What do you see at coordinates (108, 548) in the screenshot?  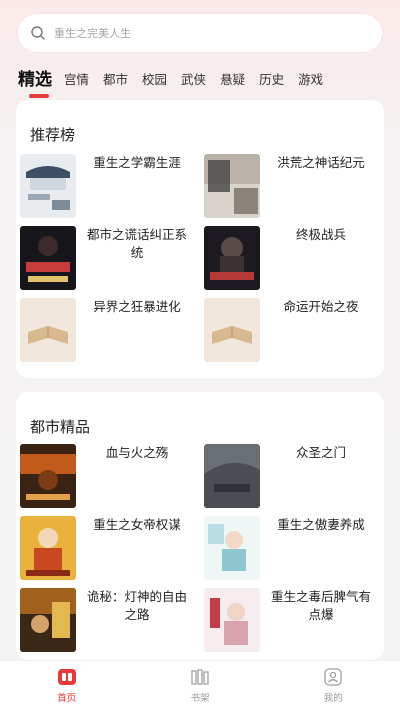 I see `book-item: 重生之女帝权谋` at bounding box center [108, 548].